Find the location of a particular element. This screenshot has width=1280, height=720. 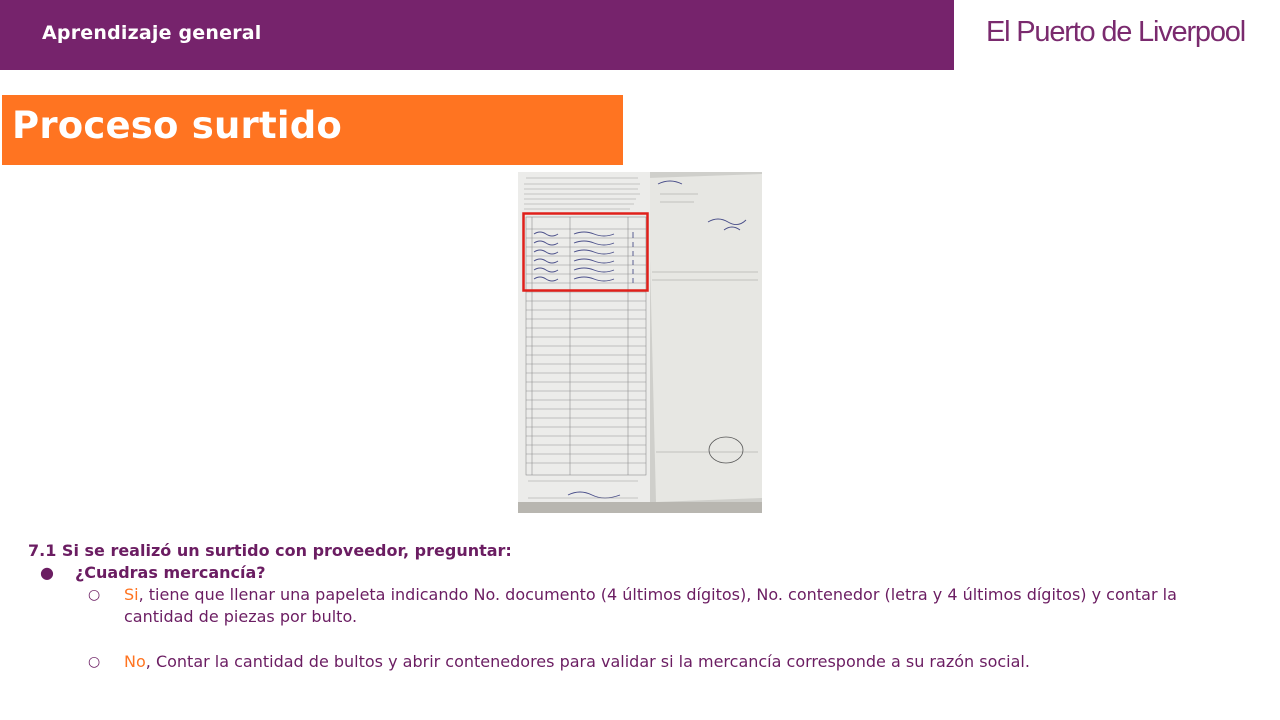

section-title: Aprendizaje general is located at coordinates (152, 33).